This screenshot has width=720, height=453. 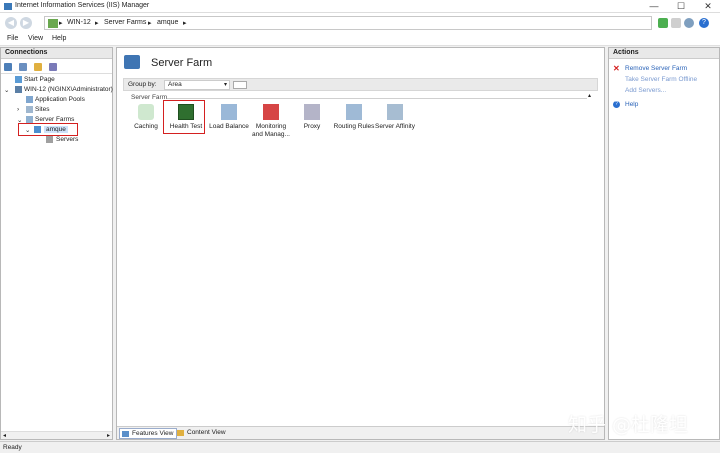 What do you see at coordinates (271, 112) in the screenshot?
I see `monitoring-icon` at bounding box center [271, 112].